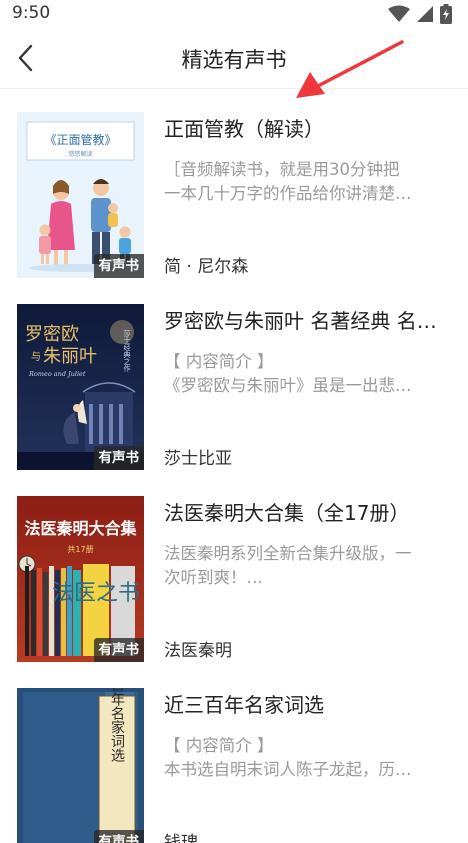 The width and height of the screenshot is (468, 843). Describe the element at coordinates (36, 357) in the screenshot. I see `cover-title-connector: 与` at that location.